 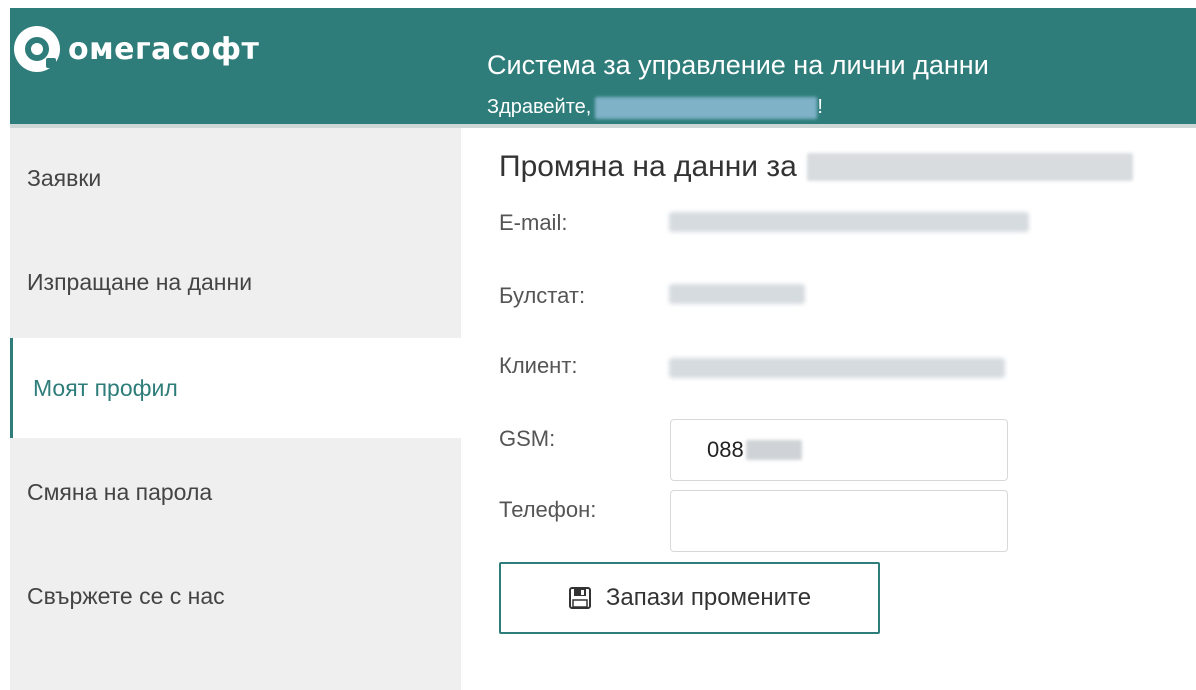 I want to click on gsm-value-redacted, so click(x=773, y=450).